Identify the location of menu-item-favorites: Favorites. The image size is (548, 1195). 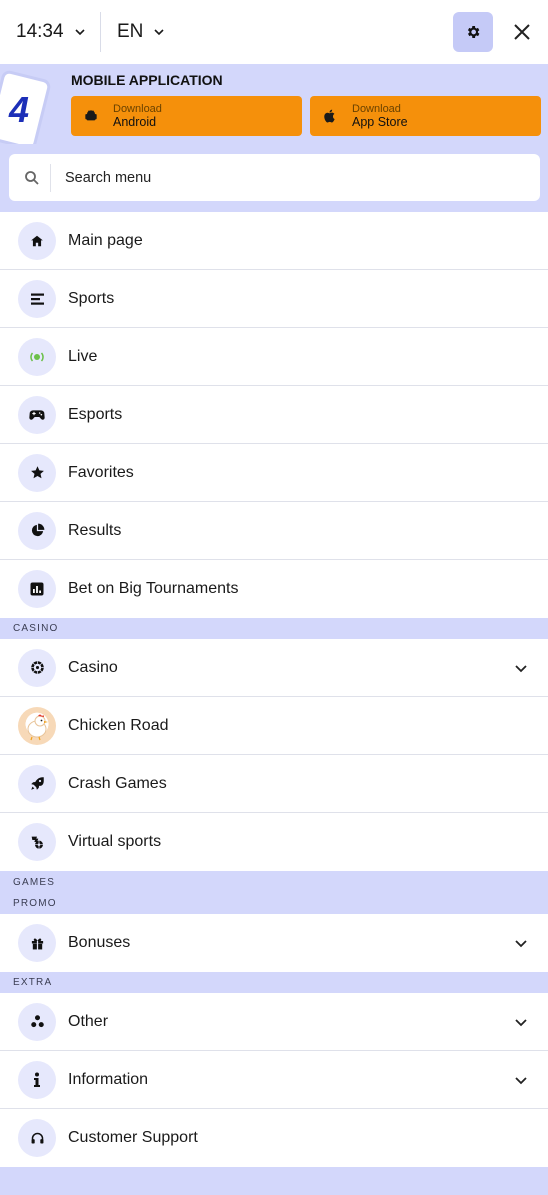
(274, 473).